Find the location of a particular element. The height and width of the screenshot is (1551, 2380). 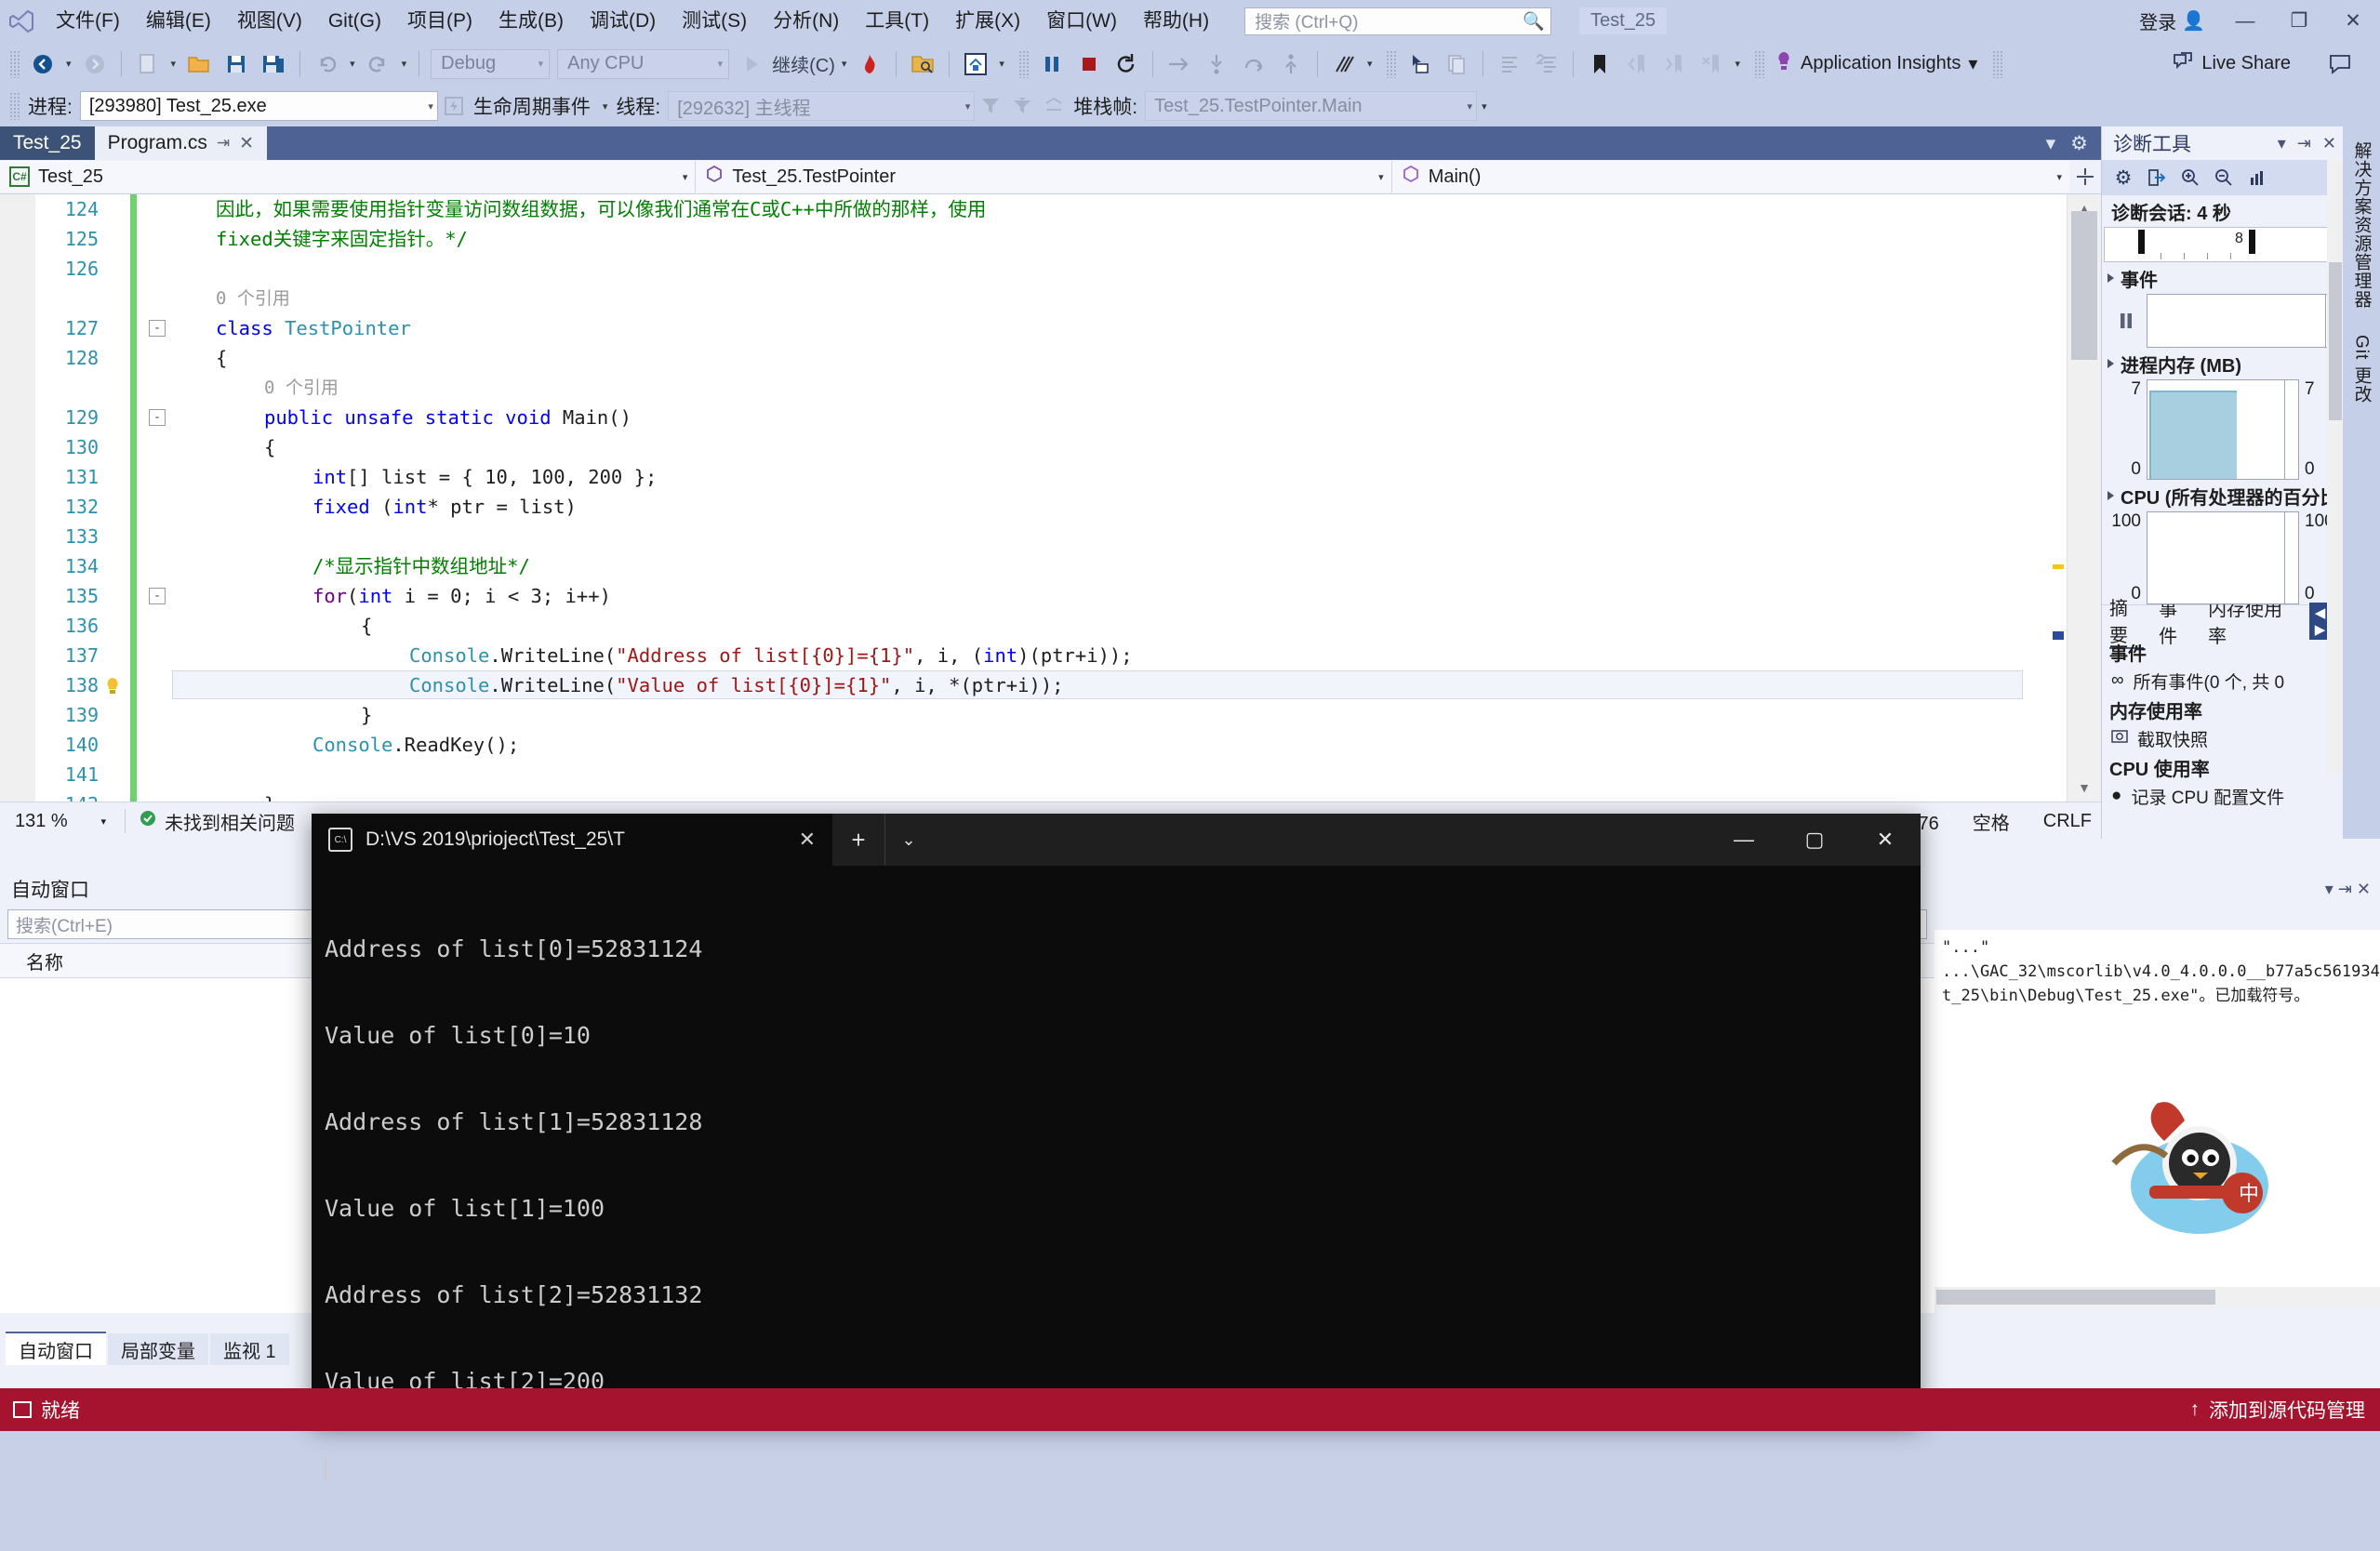

pin-tab-icon: ⇥ is located at coordinates (223, 143).